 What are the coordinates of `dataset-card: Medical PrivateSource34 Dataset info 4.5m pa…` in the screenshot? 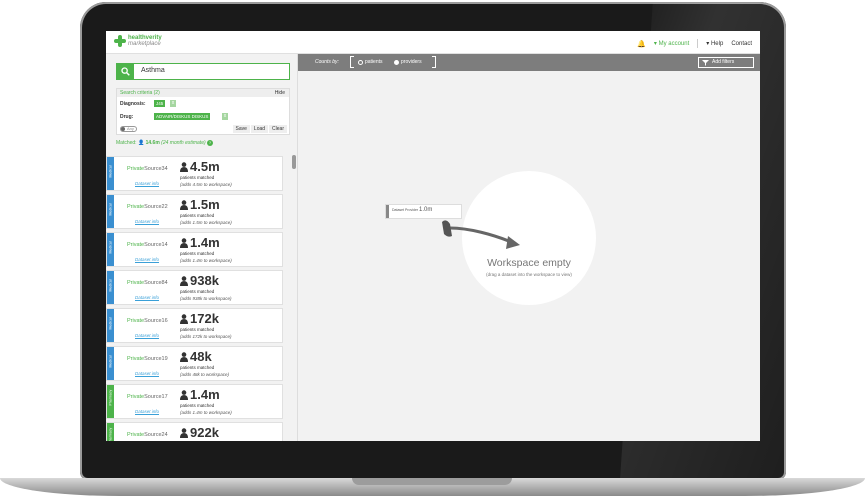 It's located at (194, 173).